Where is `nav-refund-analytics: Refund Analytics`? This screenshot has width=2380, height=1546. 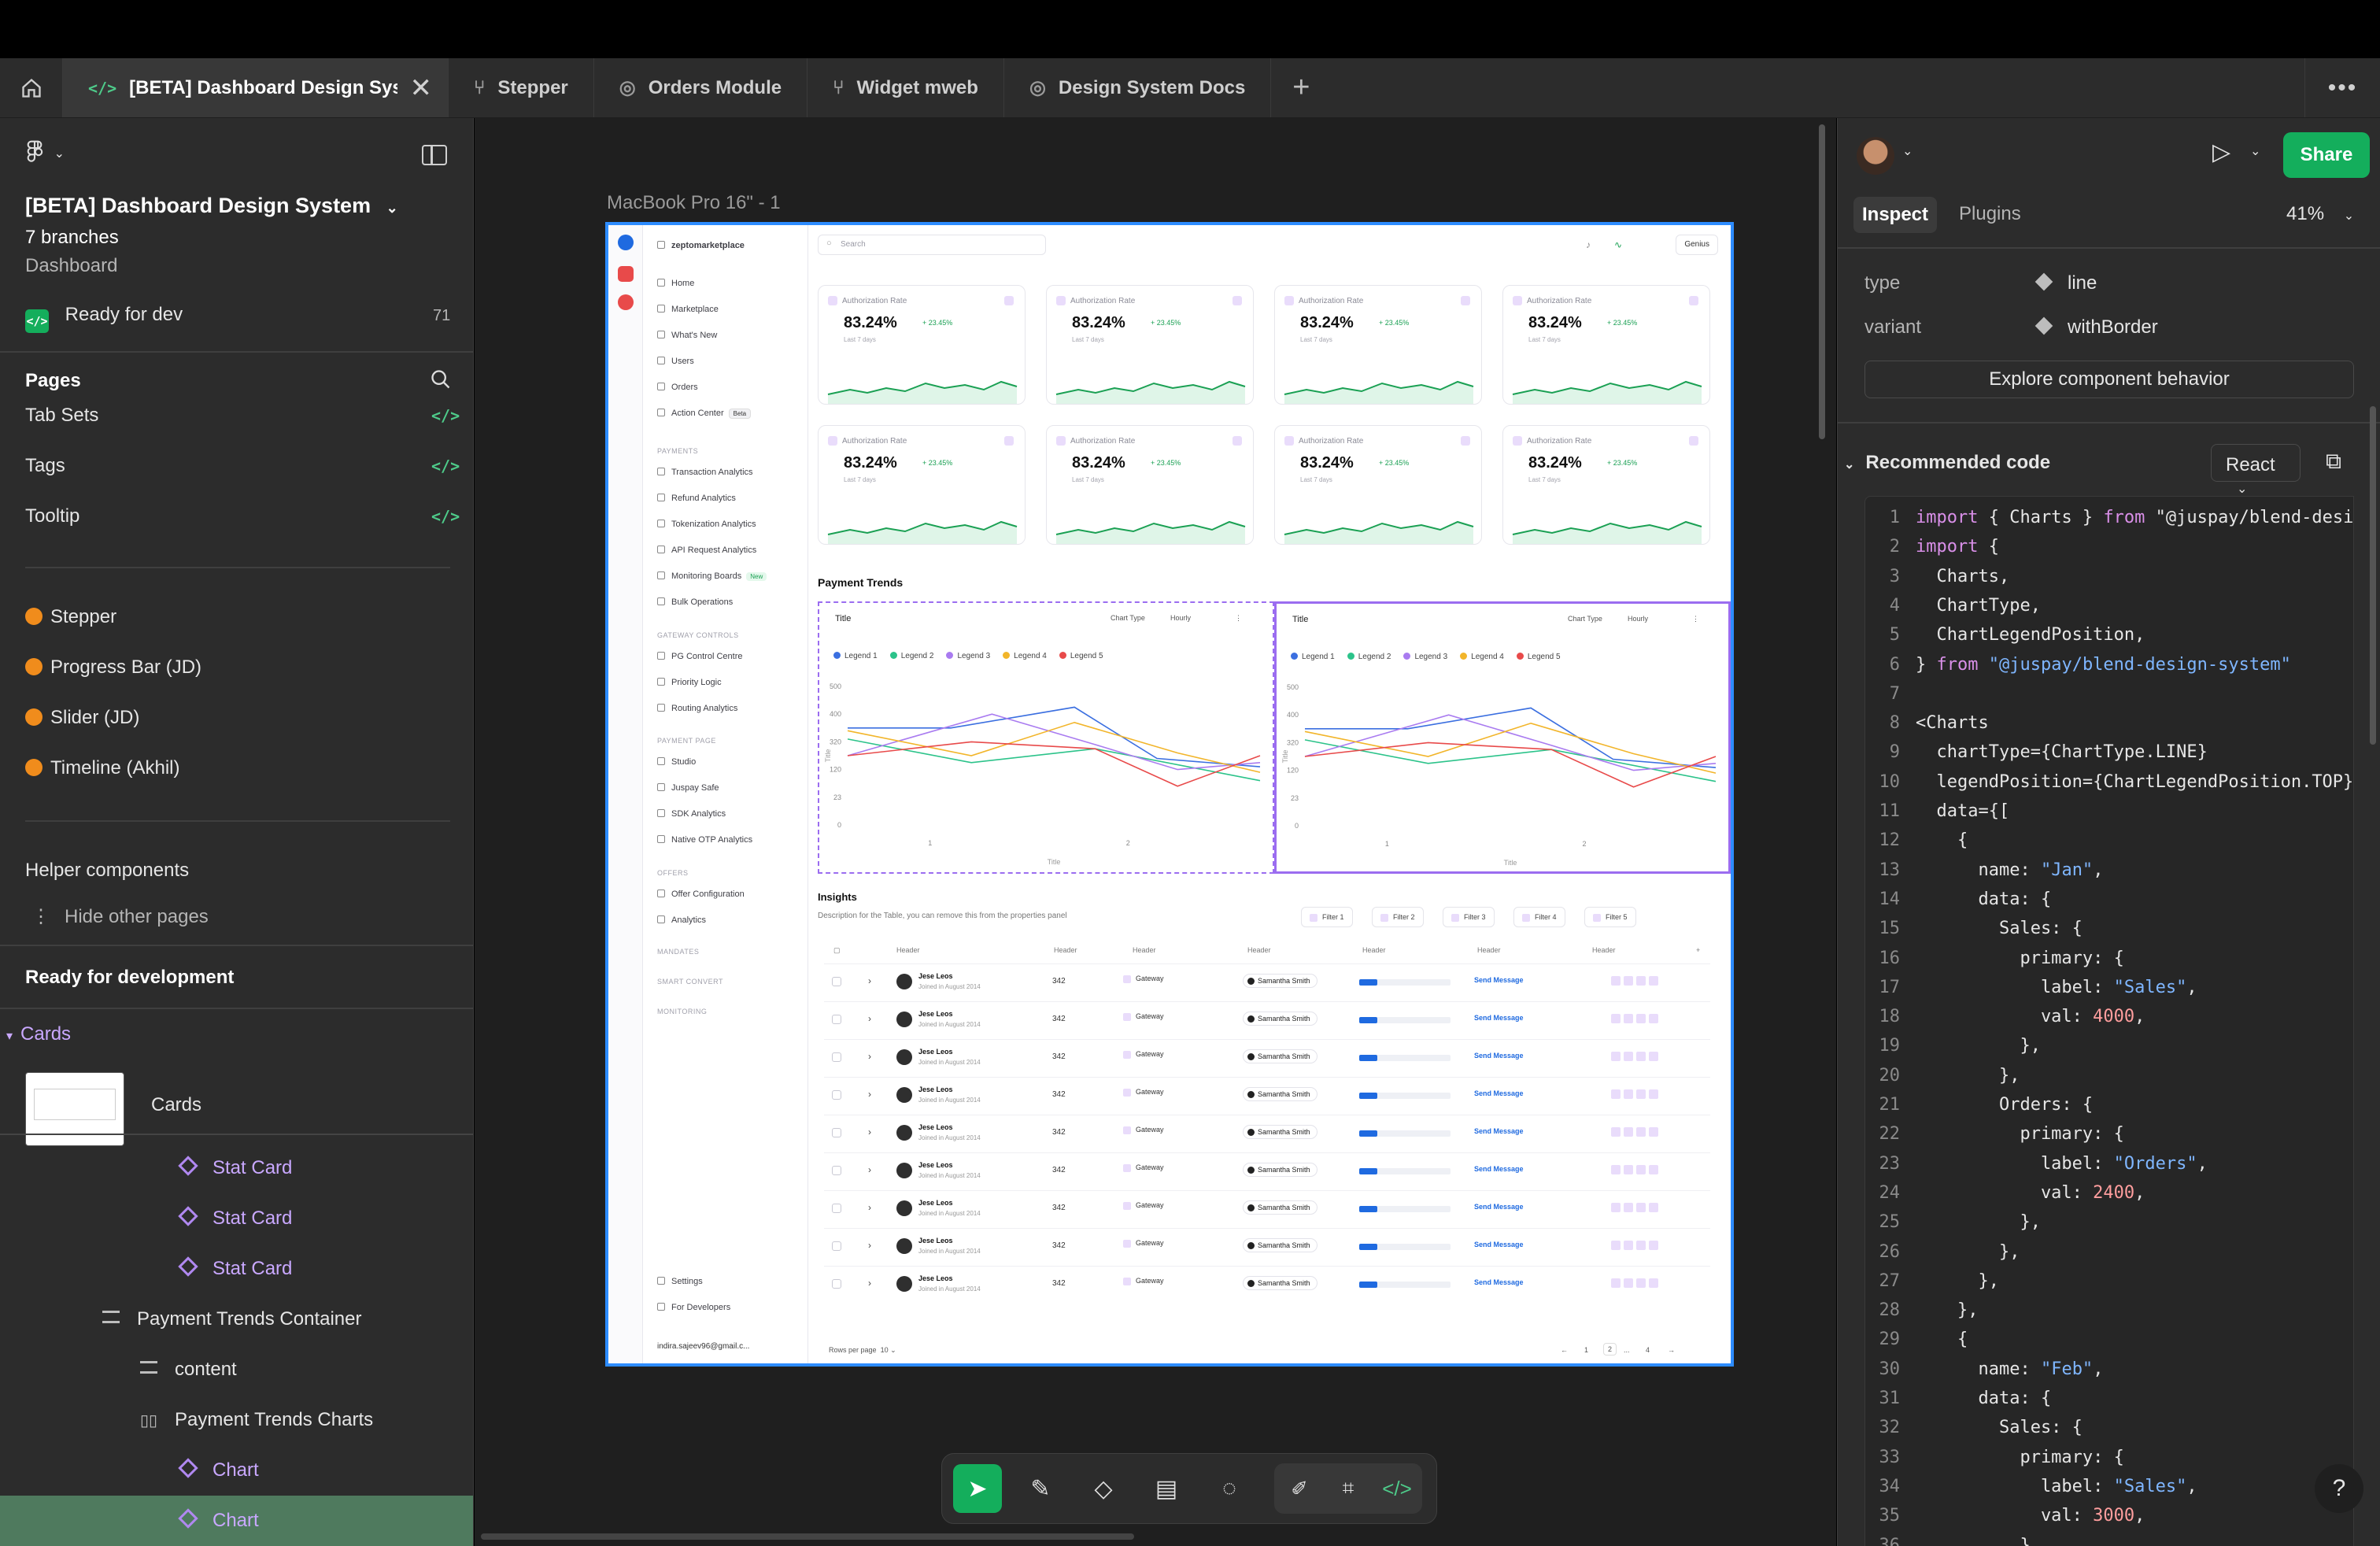
nav-refund-analytics: Refund Analytics is located at coordinates (696, 498).